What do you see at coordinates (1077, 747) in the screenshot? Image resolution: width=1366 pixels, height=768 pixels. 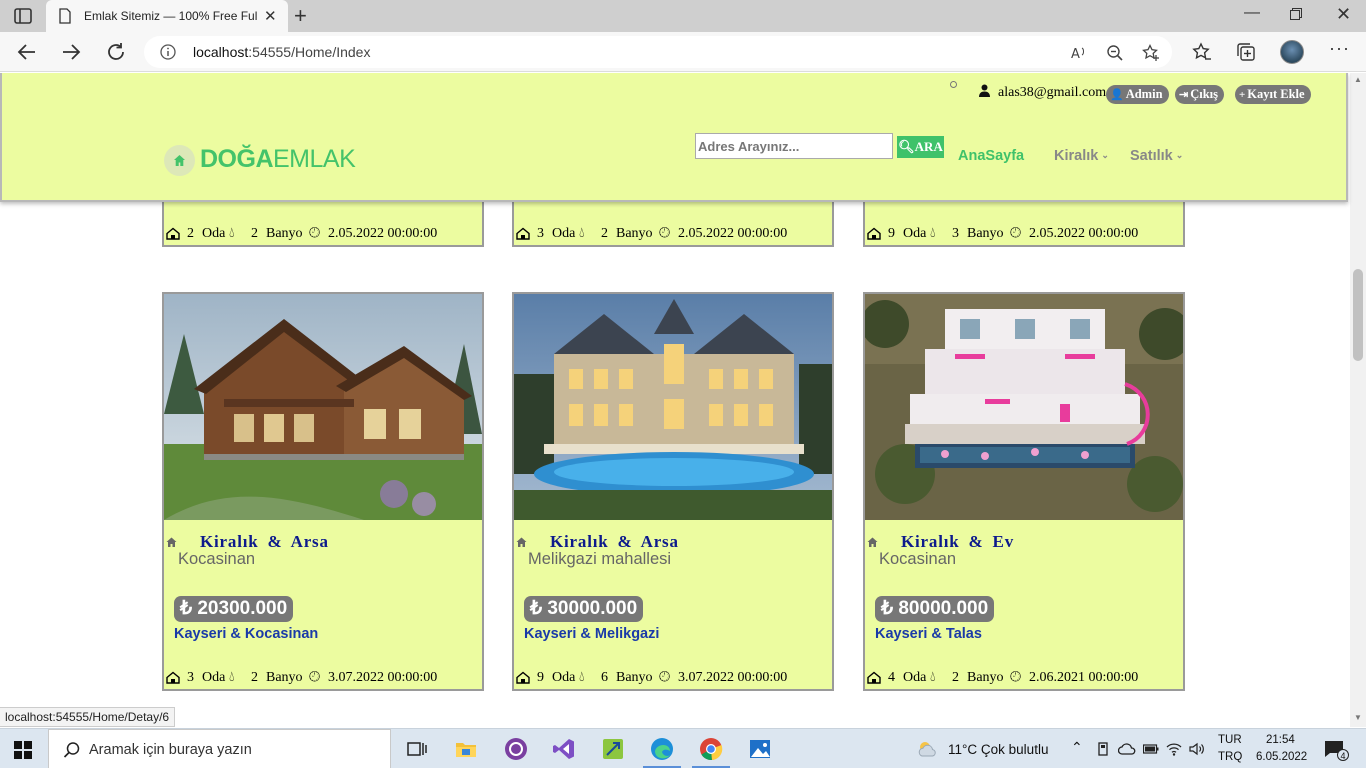 I see `chevron-up-icon: ⌃` at bounding box center [1077, 747].